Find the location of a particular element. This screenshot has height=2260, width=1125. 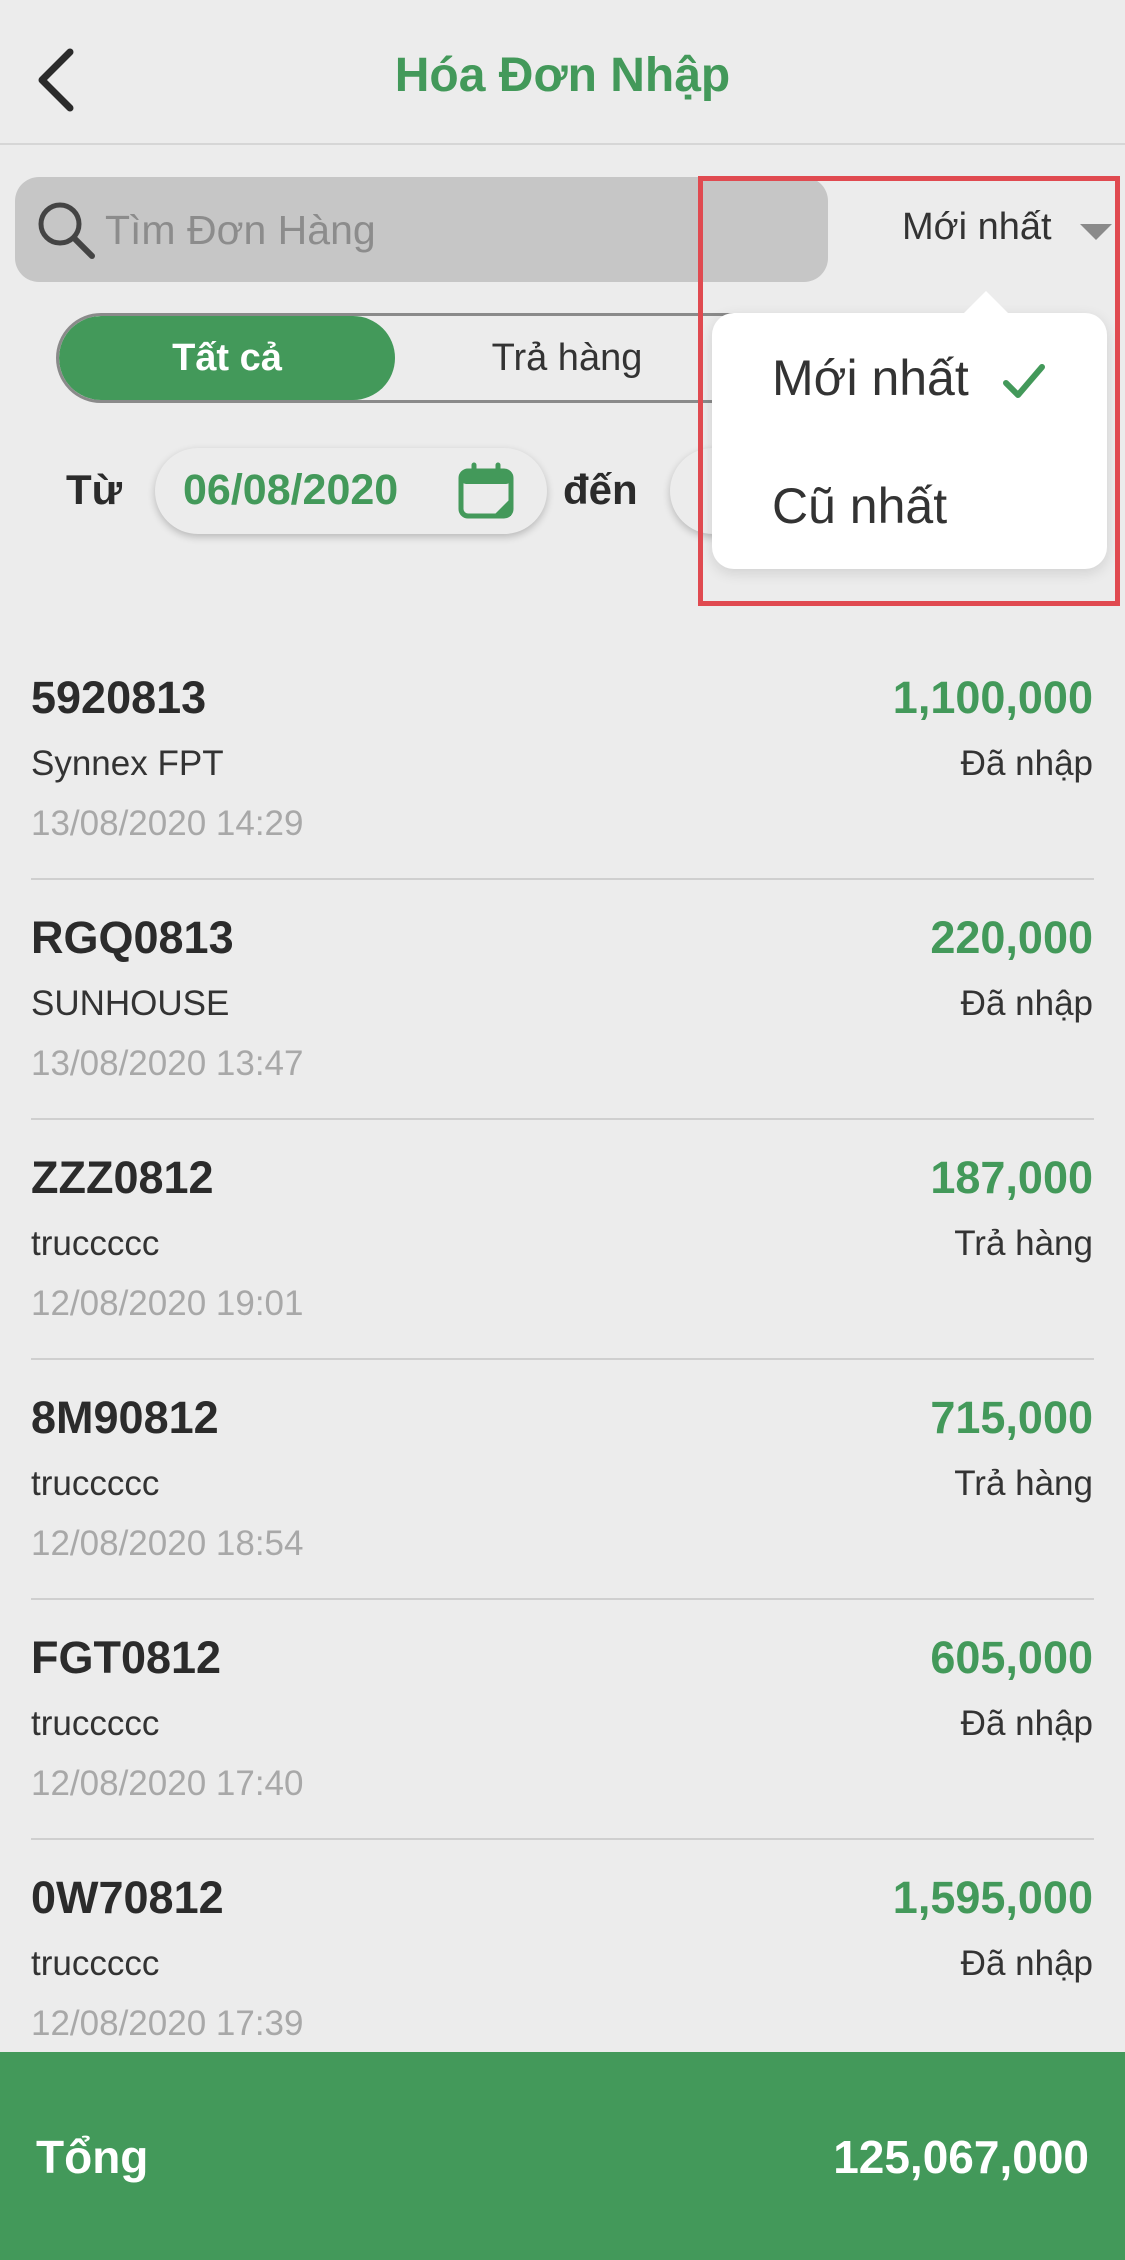

caret-down-icon is located at coordinates (1096, 232).